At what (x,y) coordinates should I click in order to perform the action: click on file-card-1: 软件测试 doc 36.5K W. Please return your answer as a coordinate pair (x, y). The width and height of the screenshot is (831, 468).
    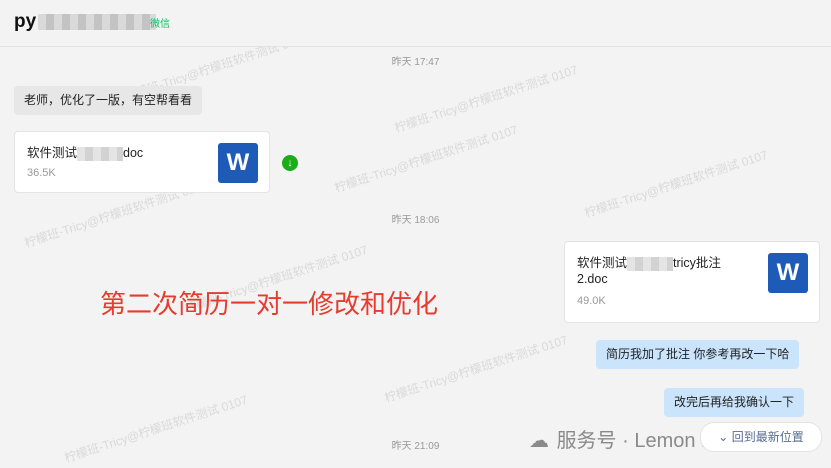
    Looking at the image, I should click on (142, 162).